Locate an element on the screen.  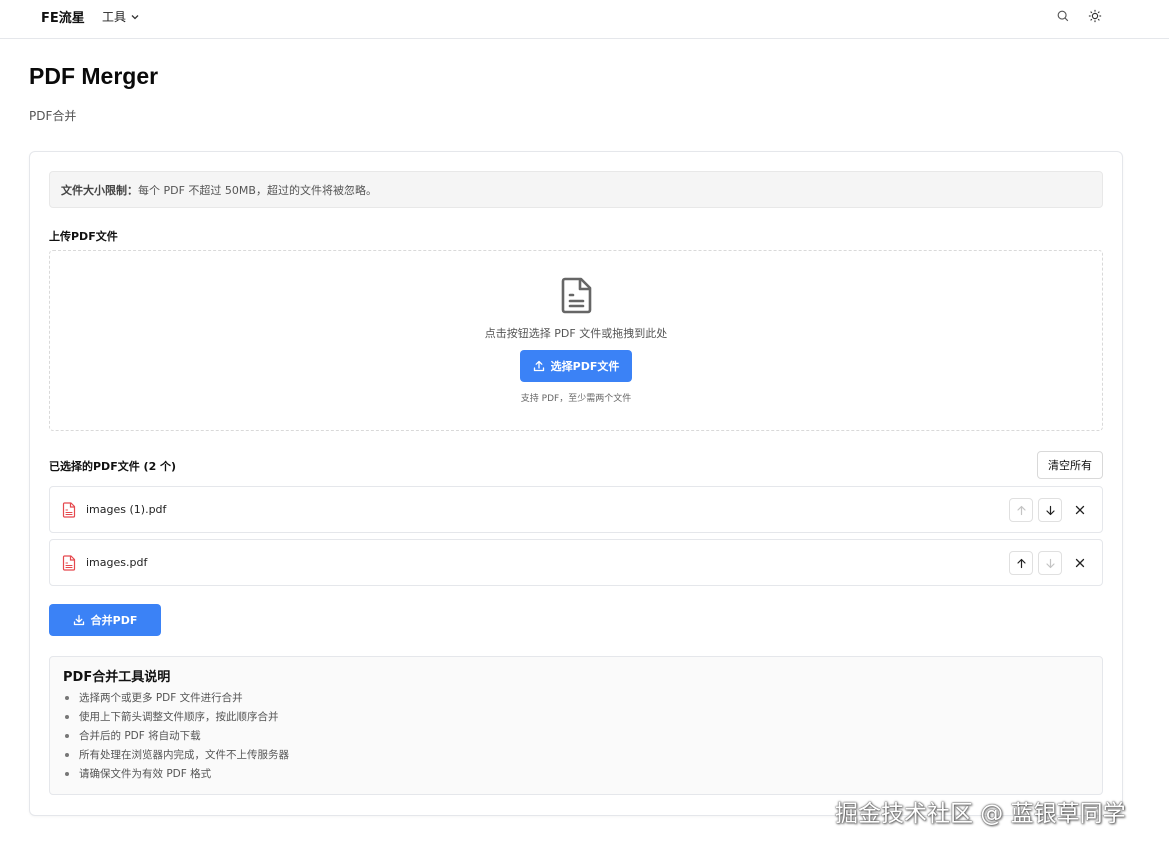
file-row: images.pdf is located at coordinates (576, 562).